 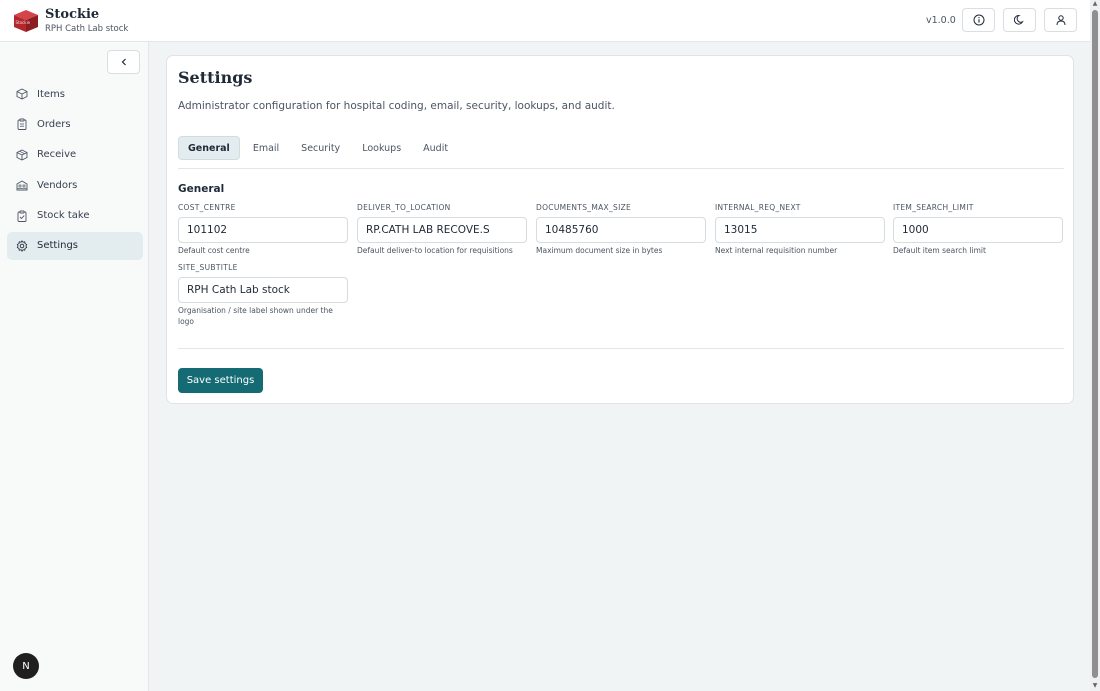 I want to click on sidebar-item-label: Settings, so click(x=58, y=246).